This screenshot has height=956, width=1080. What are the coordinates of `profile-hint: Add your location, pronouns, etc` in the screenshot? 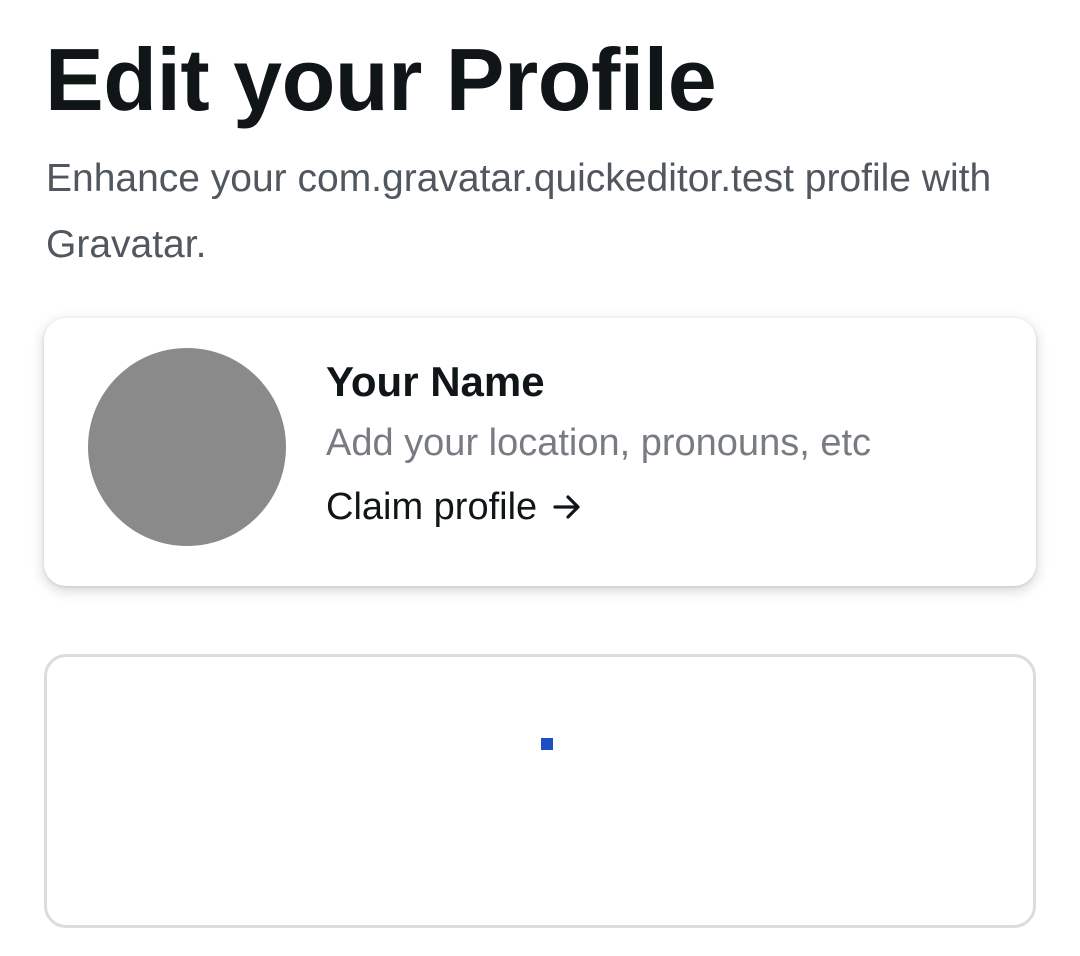 It's located at (599, 443).